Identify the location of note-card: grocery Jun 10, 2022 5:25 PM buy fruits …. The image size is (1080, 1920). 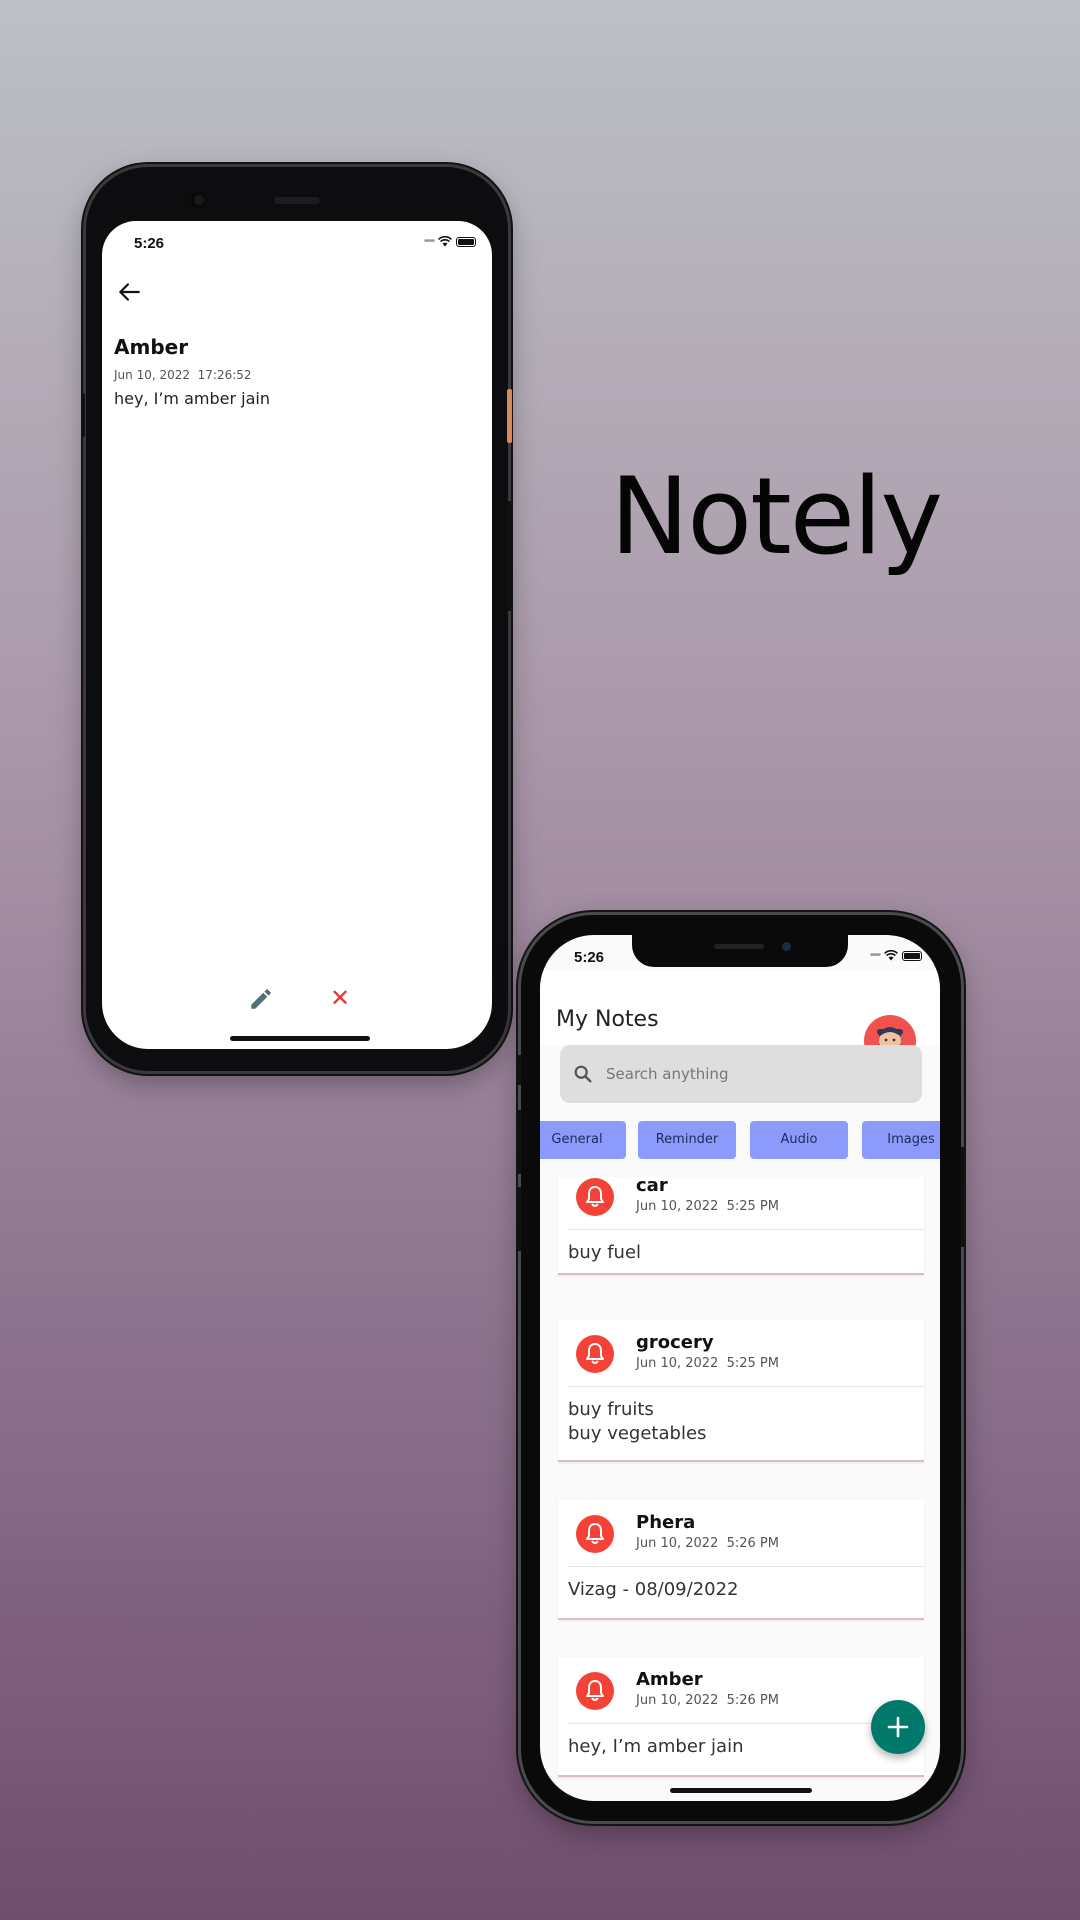
(741, 1391).